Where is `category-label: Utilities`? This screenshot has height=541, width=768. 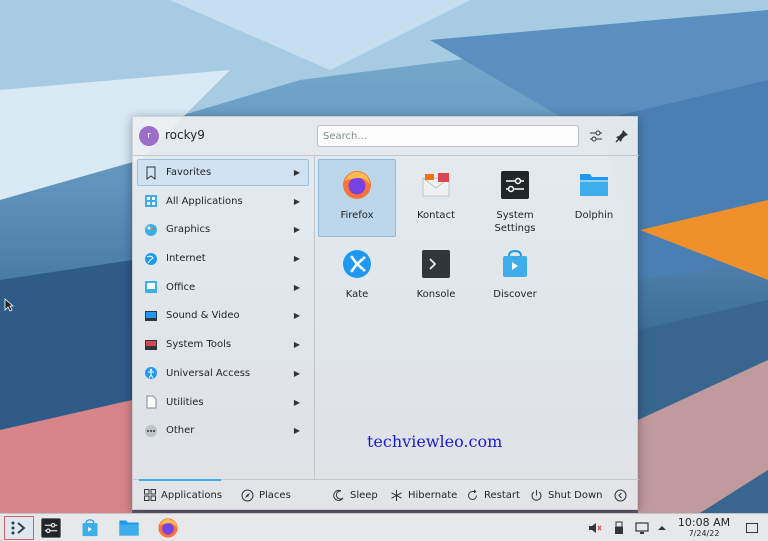 category-label: Utilities is located at coordinates (185, 402).